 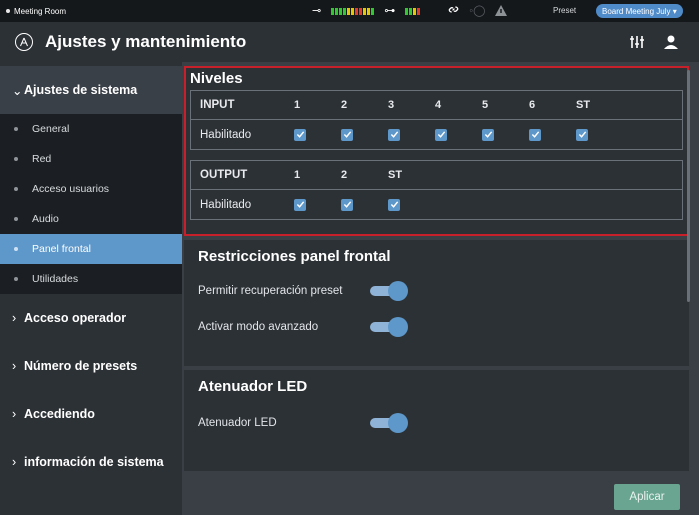 I want to click on sidebar-item-audio: Audio, so click(x=91, y=219).